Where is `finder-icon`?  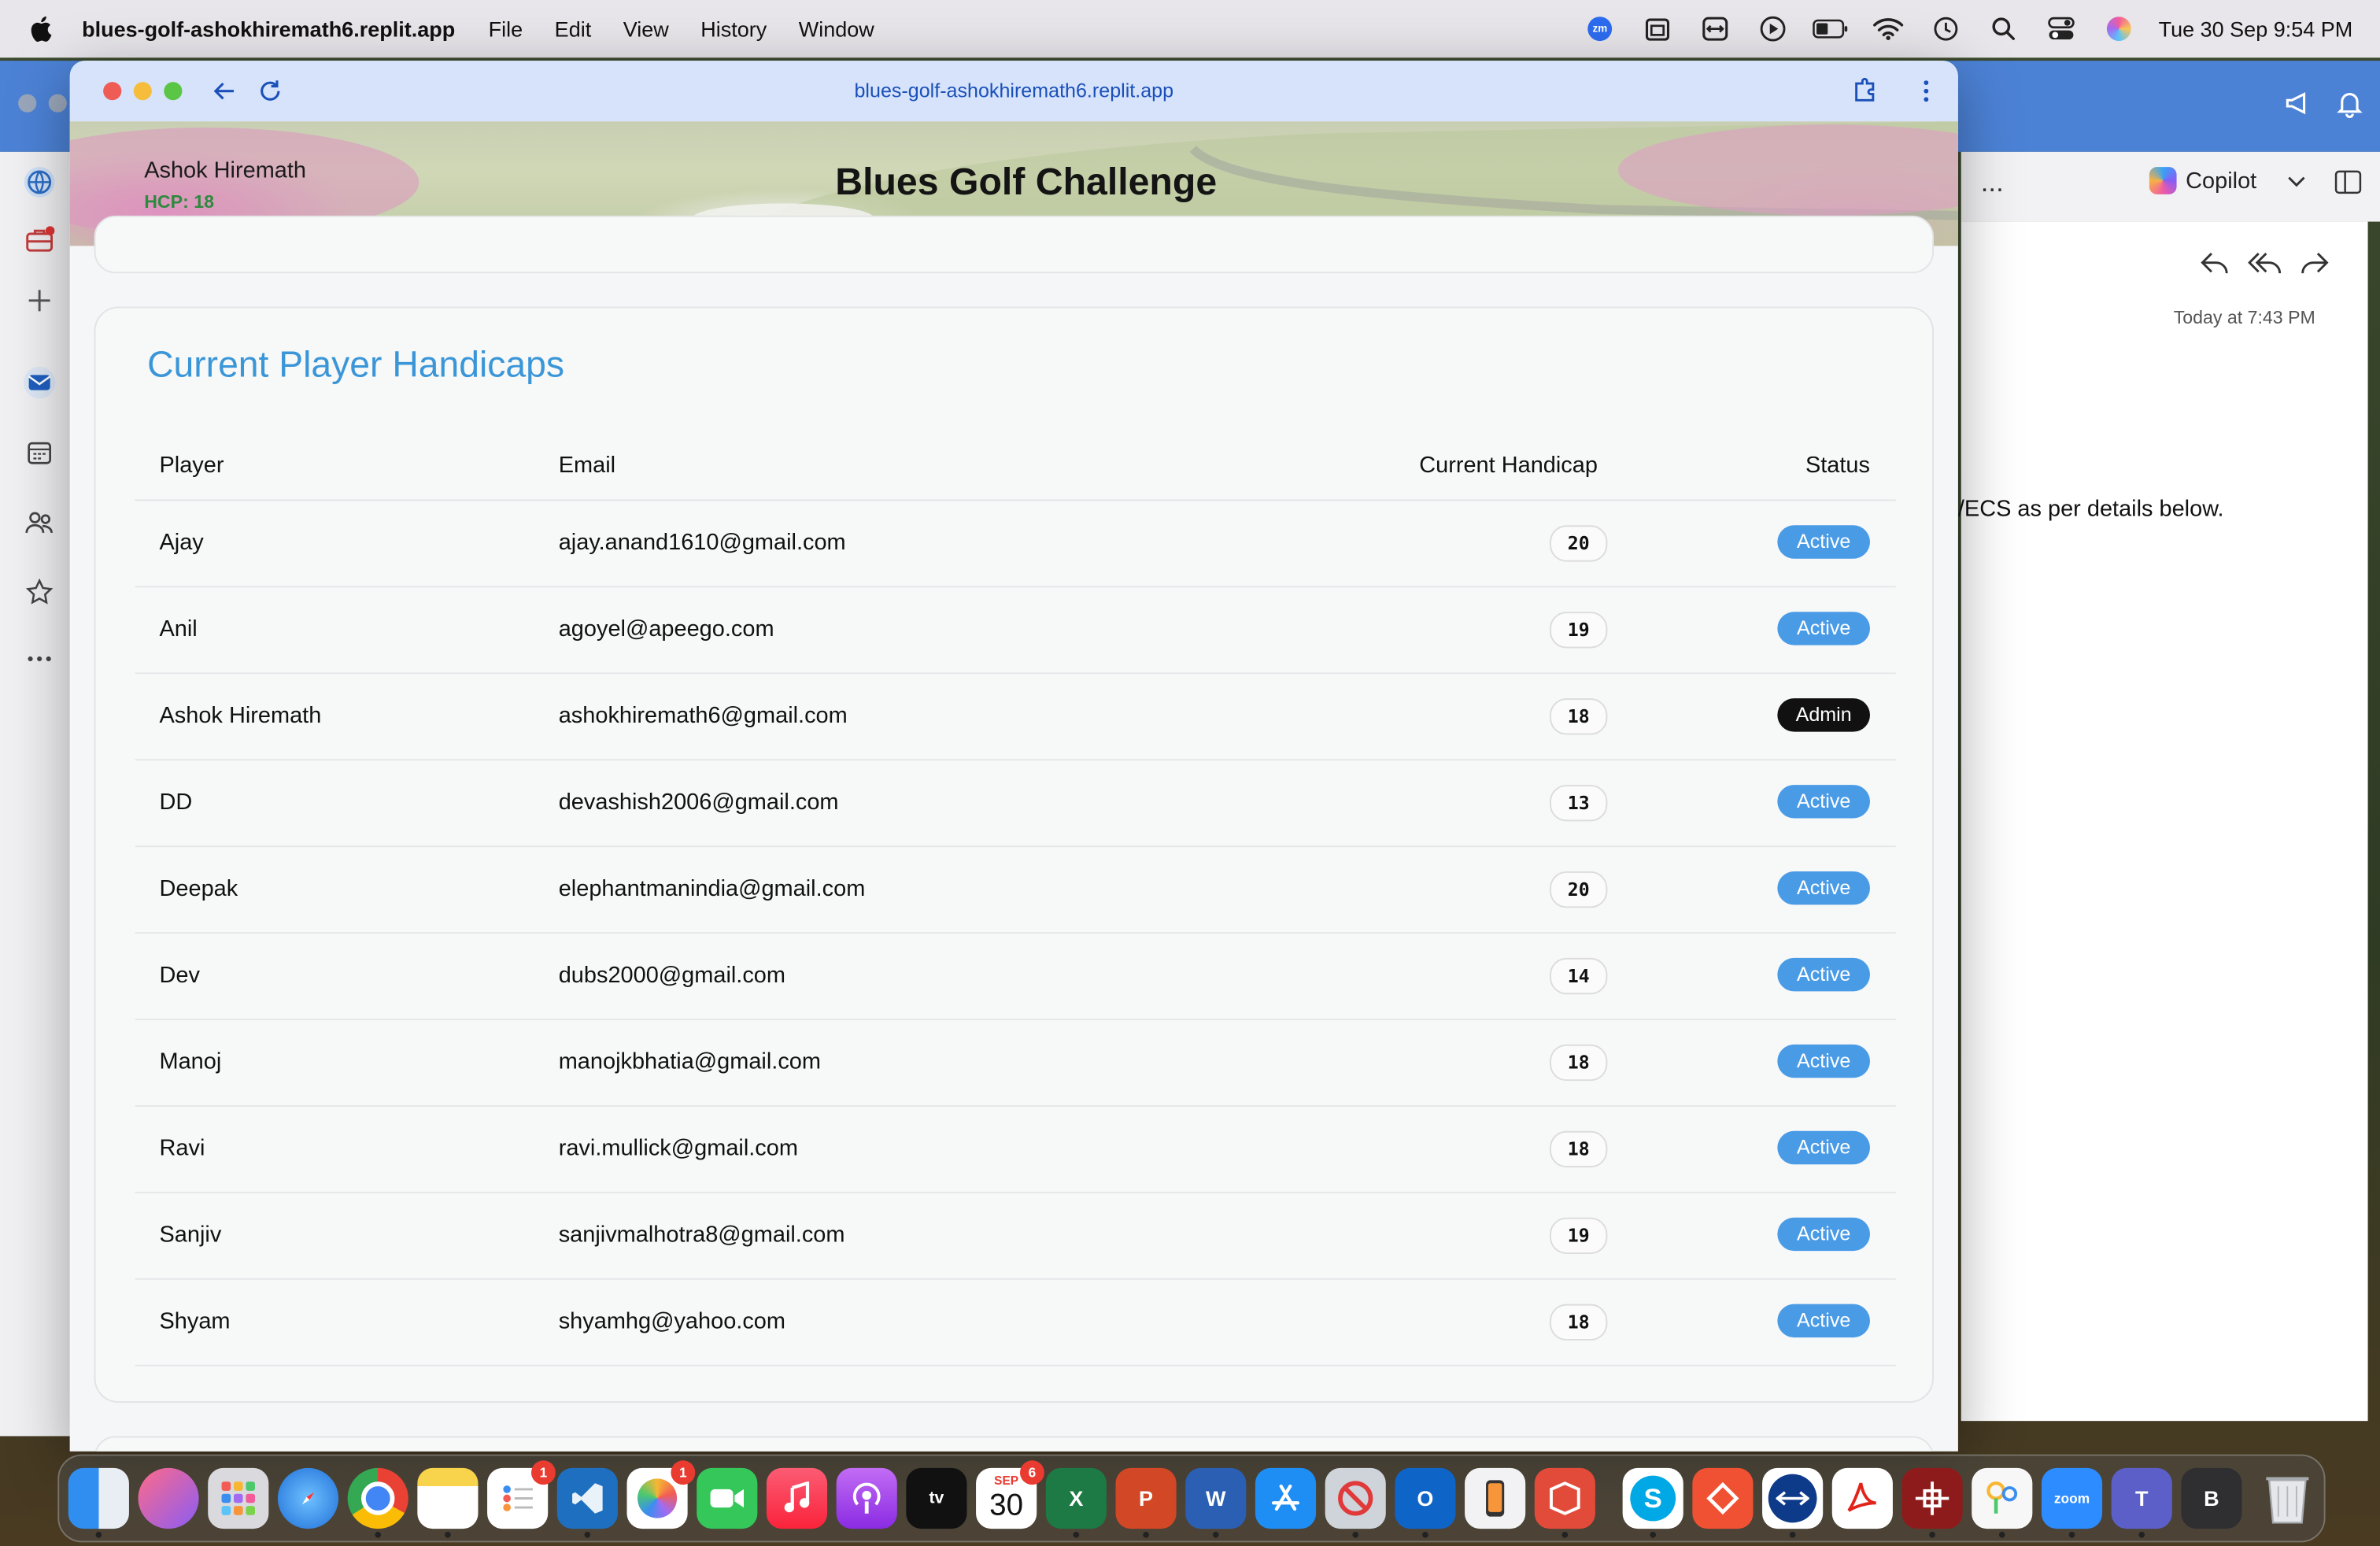 finder-icon is located at coordinates (98, 1498).